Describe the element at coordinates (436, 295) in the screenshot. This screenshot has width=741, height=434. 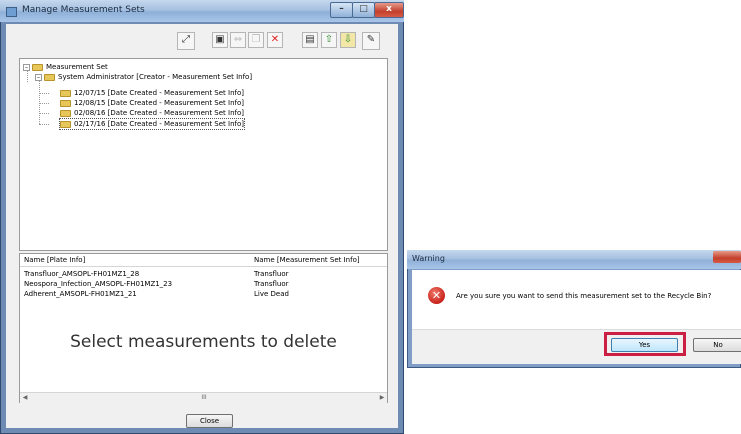
I see `error-icon: ✕` at that location.